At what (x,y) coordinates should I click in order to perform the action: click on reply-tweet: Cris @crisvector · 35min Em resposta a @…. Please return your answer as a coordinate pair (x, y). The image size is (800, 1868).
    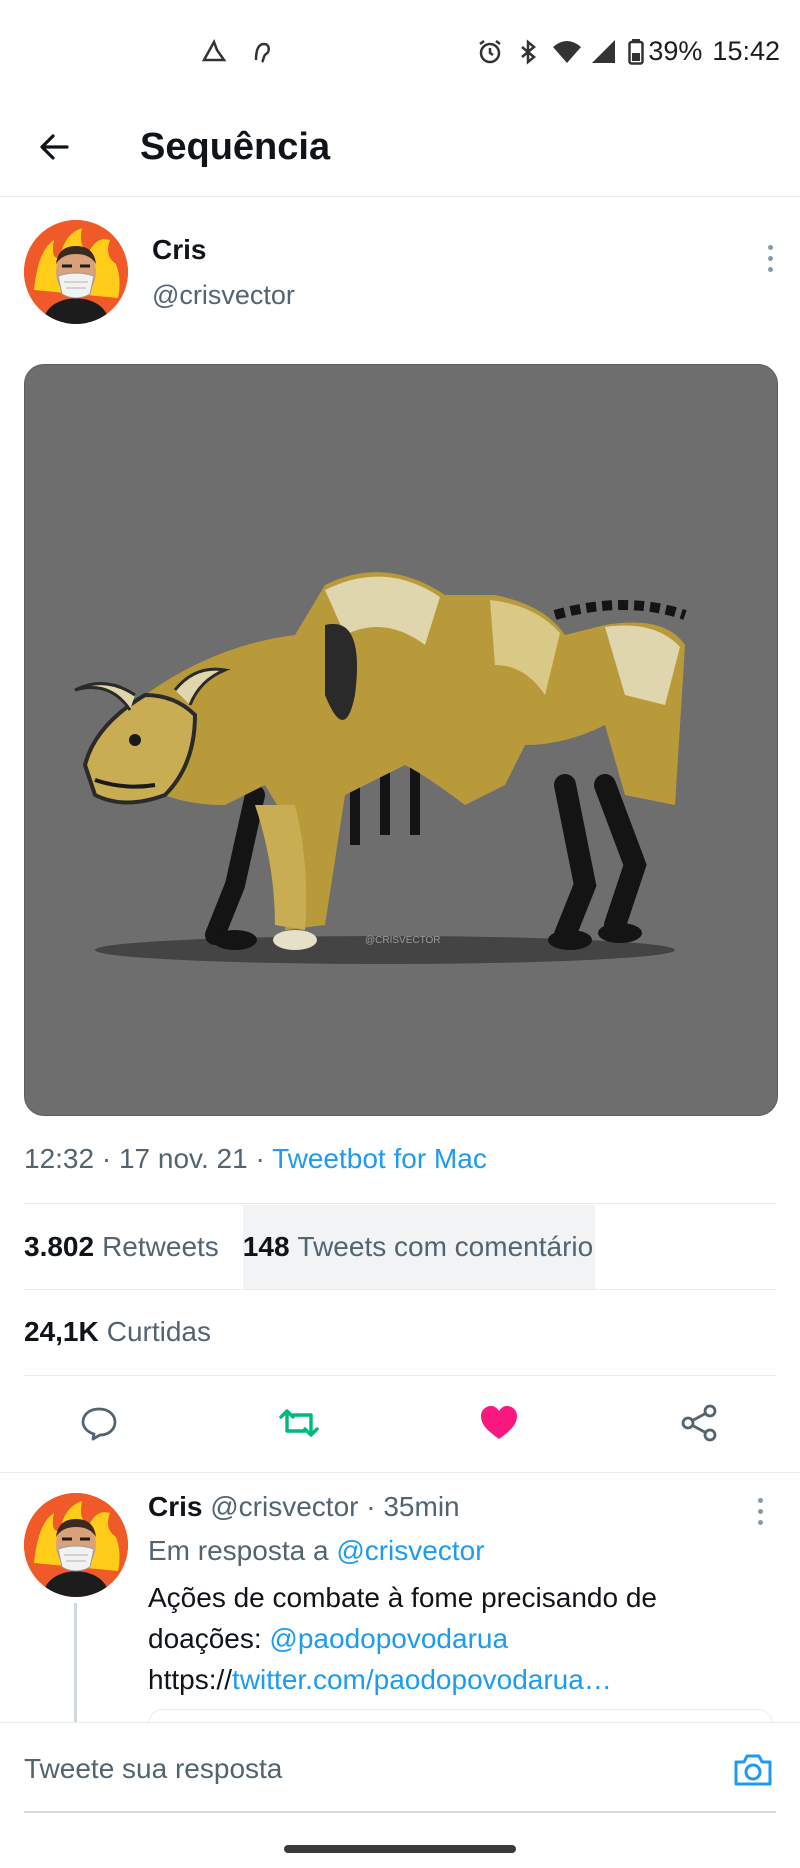
    Looking at the image, I should click on (400, 1605).